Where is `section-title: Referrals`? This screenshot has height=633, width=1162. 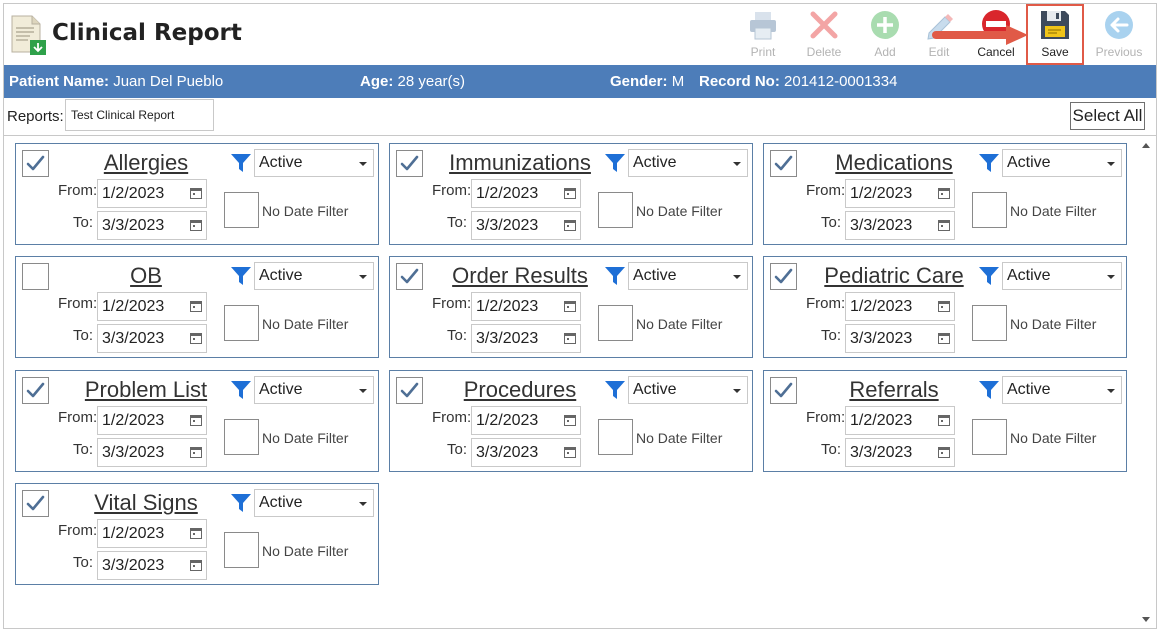 section-title: Referrals is located at coordinates (894, 390).